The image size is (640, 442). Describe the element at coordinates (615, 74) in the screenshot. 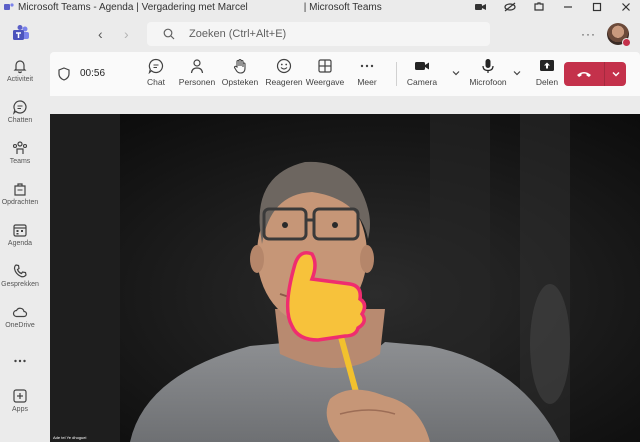

I see `leave-options-chevron-down-icon` at that location.